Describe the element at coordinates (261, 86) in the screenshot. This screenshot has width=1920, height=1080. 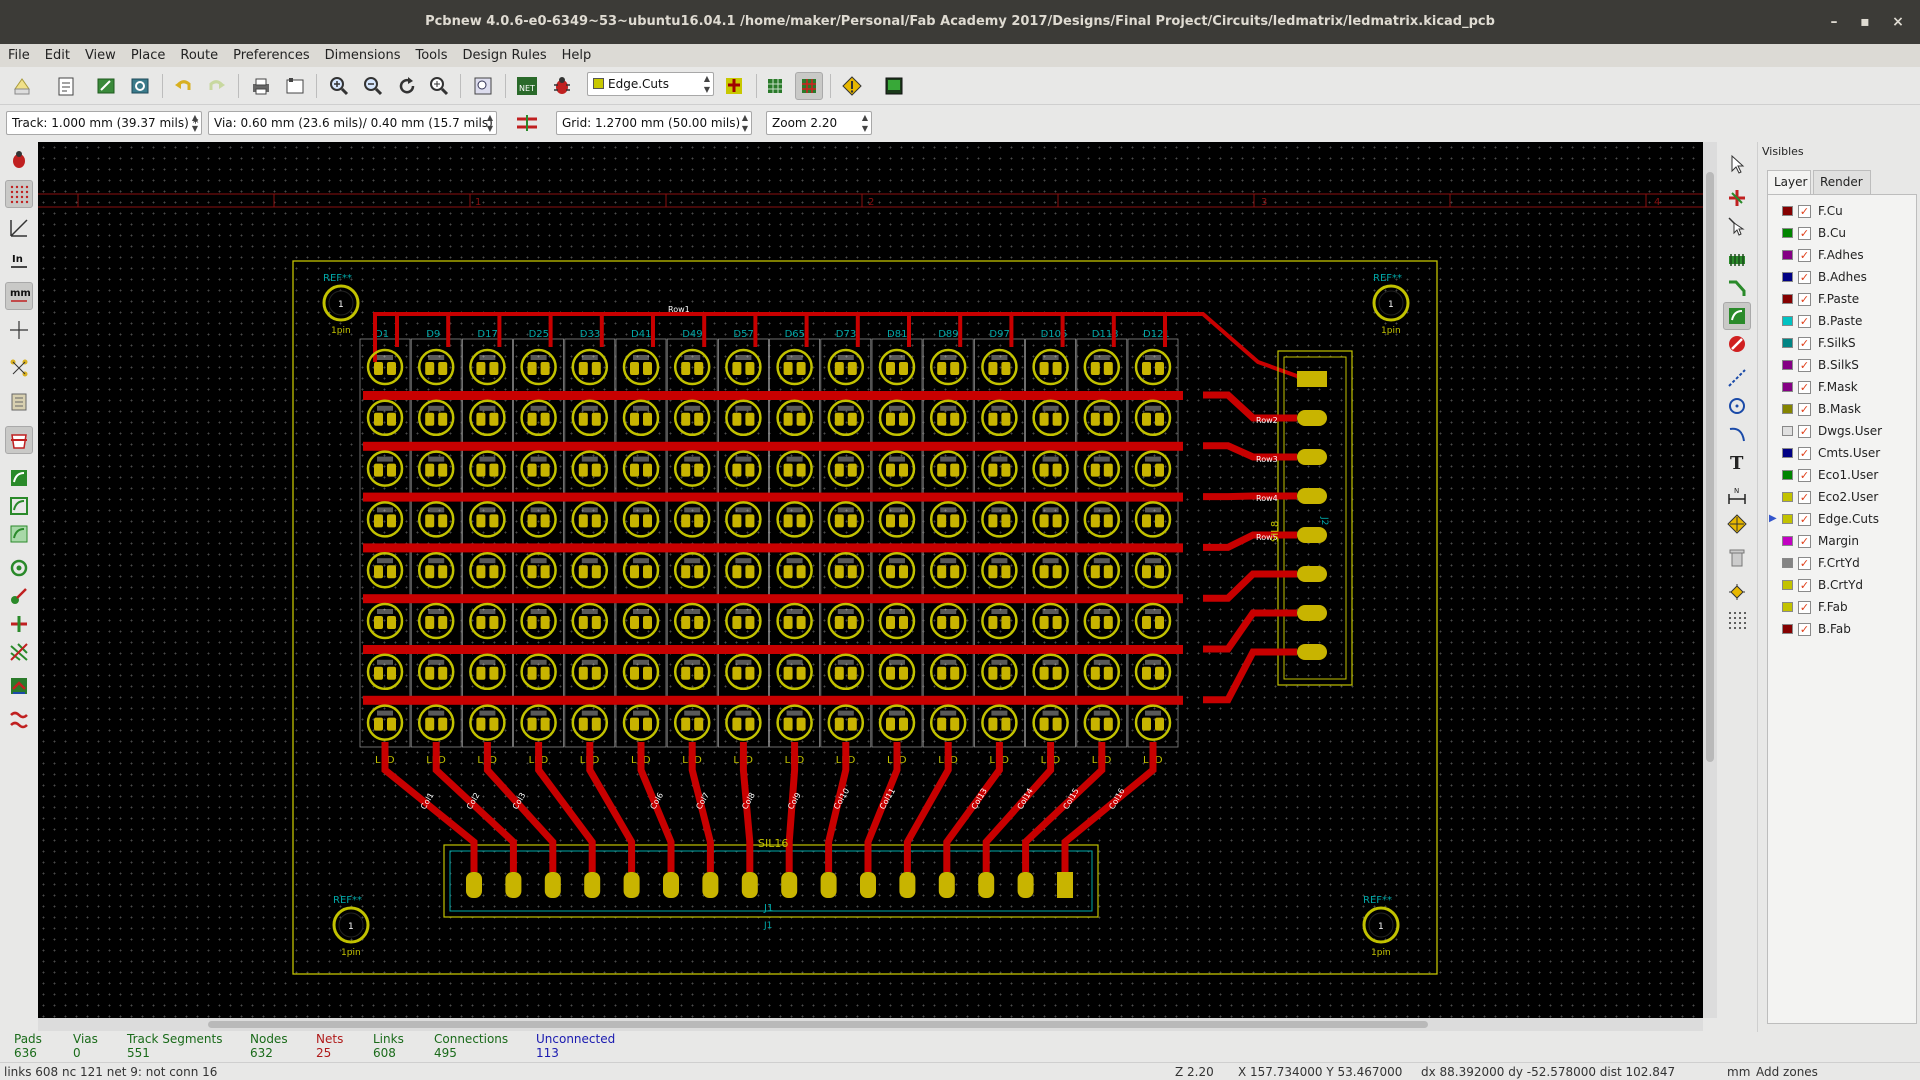
I see `print-icon` at that location.